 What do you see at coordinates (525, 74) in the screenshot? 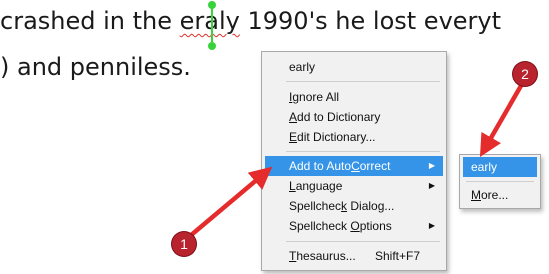
I see `annotation-badge-2: 2` at bounding box center [525, 74].